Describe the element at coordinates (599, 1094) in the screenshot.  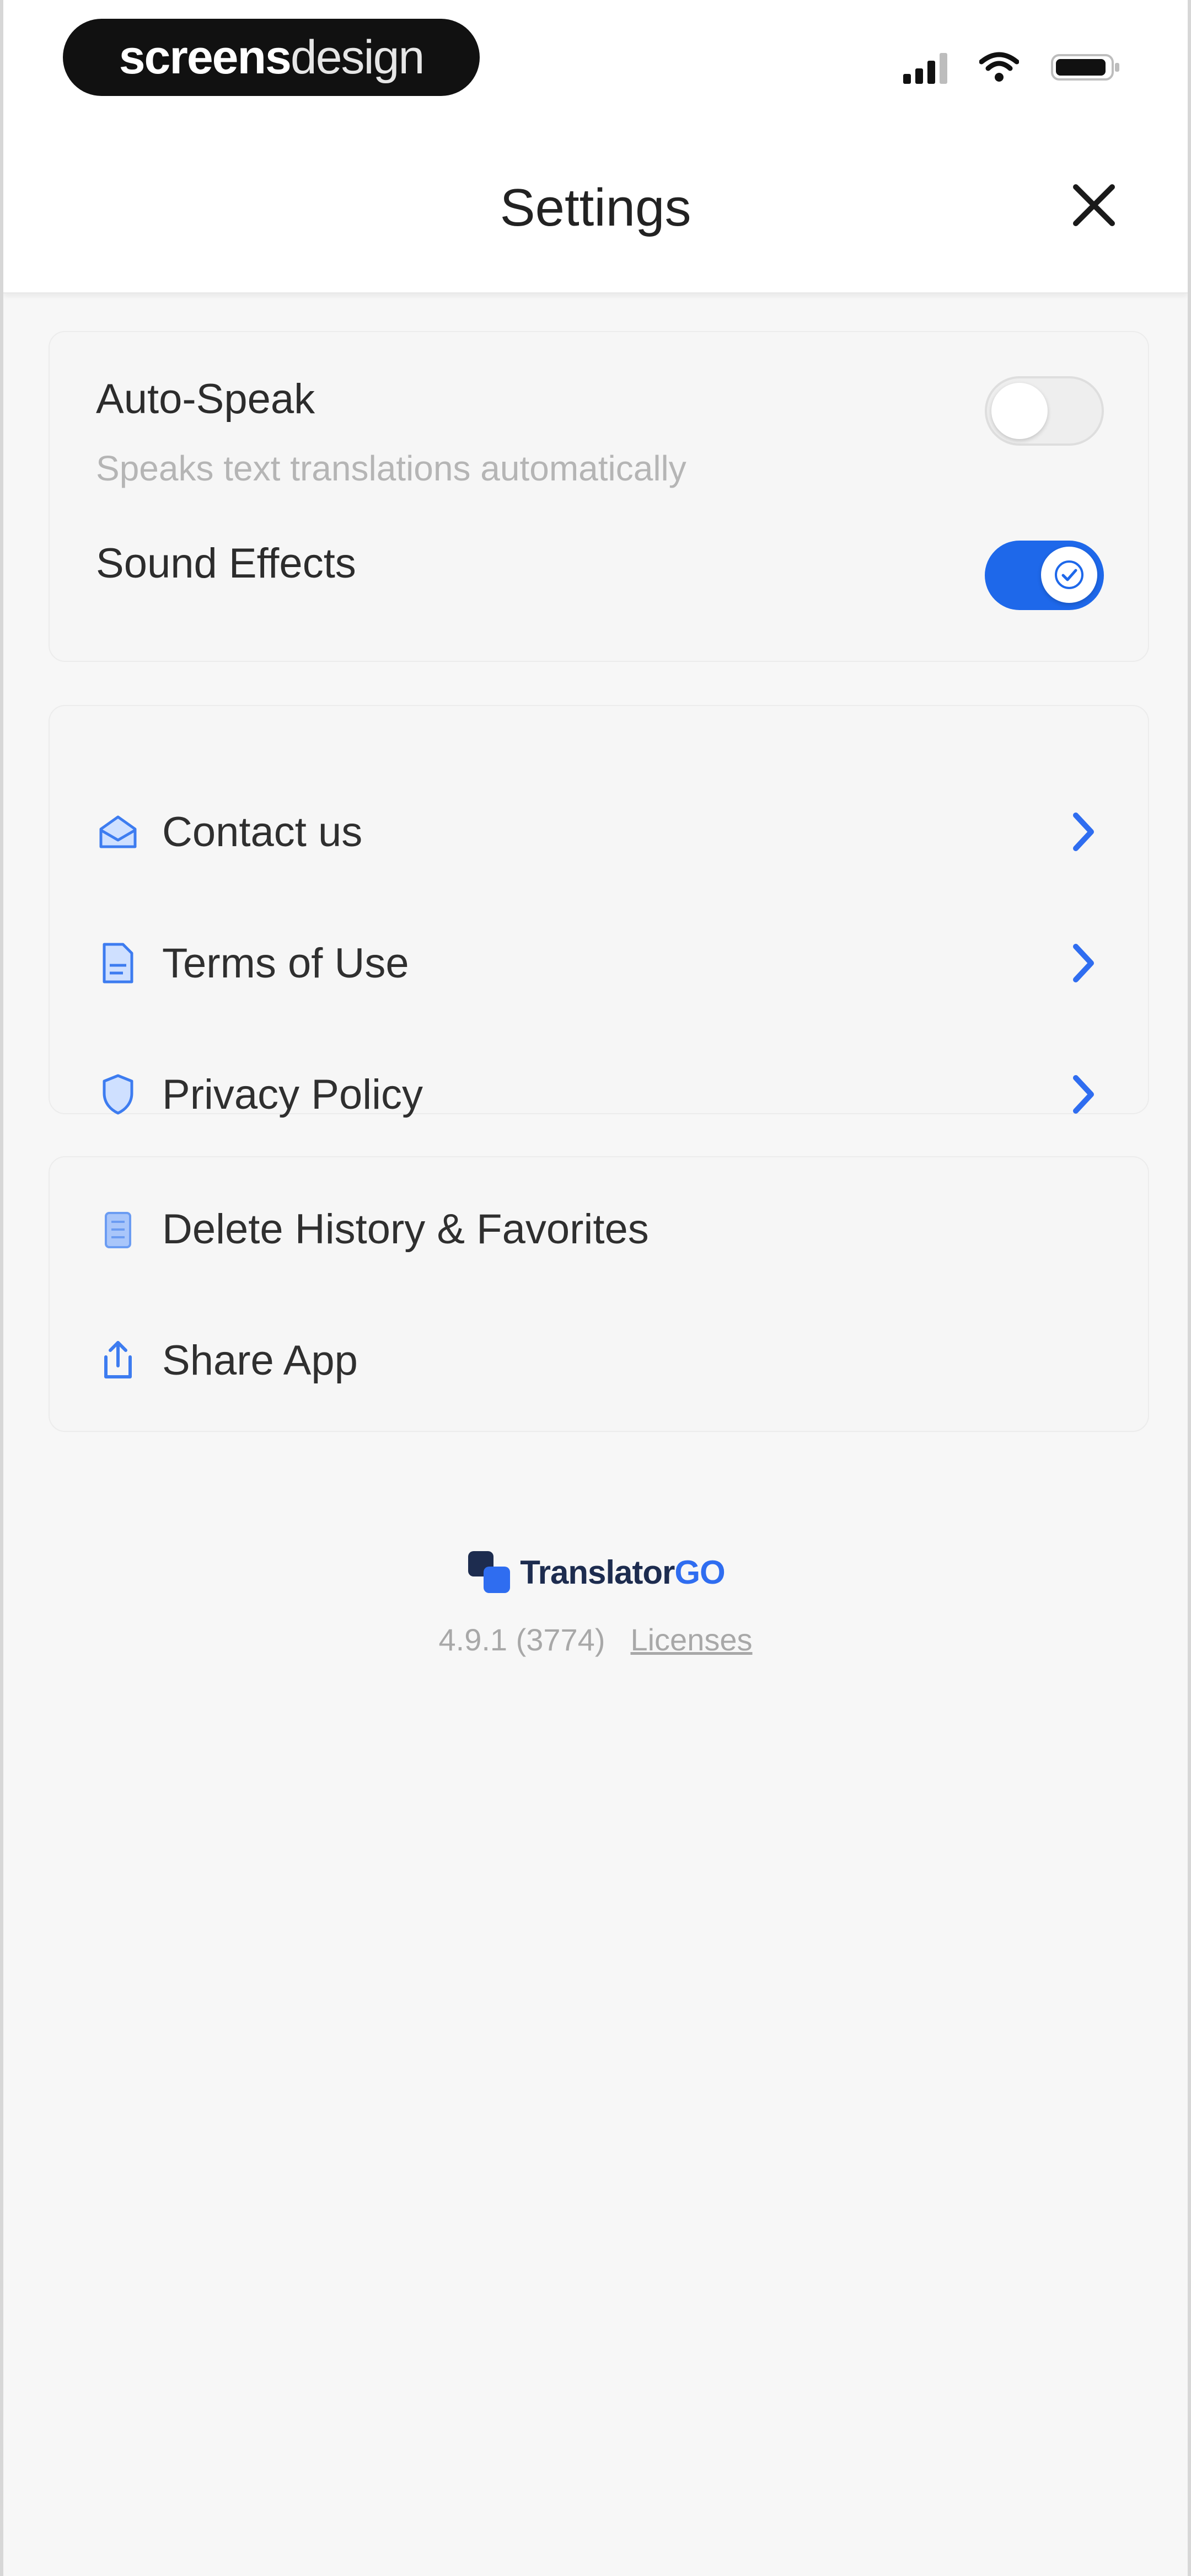
I see `privacy-policy-row: Privacy Policy` at that location.